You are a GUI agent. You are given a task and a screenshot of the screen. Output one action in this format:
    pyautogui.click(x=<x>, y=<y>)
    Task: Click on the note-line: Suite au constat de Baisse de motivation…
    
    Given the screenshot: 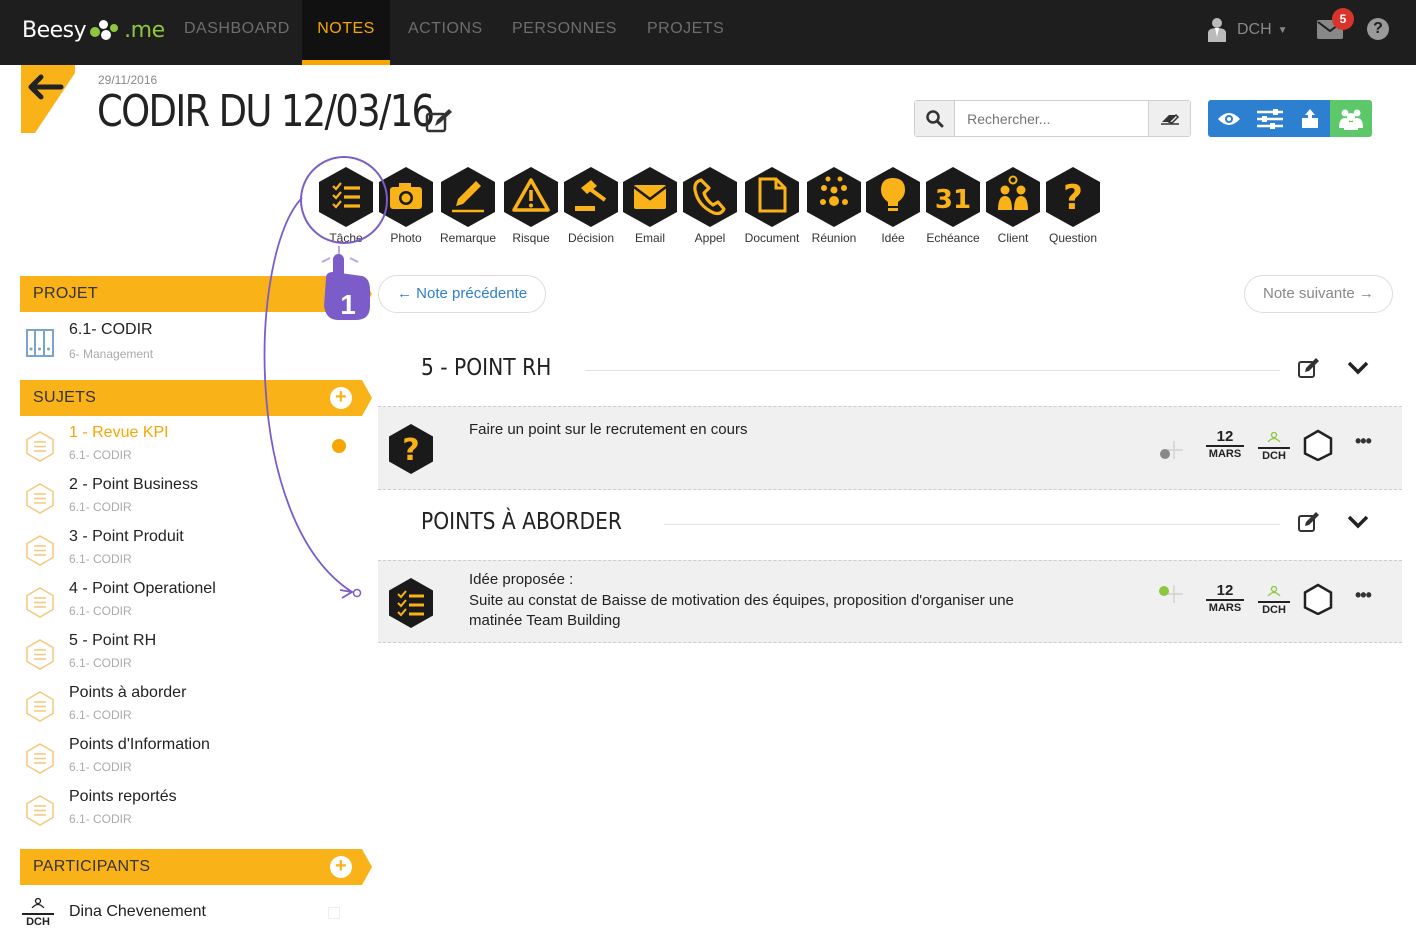 What is the action you would take?
    pyautogui.click(x=741, y=600)
    